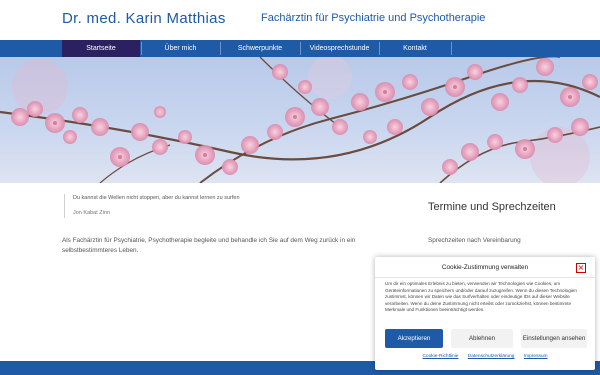 The width and height of the screenshot is (600, 375). What do you see at coordinates (451, 48) in the screenshot?
I see `nav-divider` at bounding box center [451, 48].